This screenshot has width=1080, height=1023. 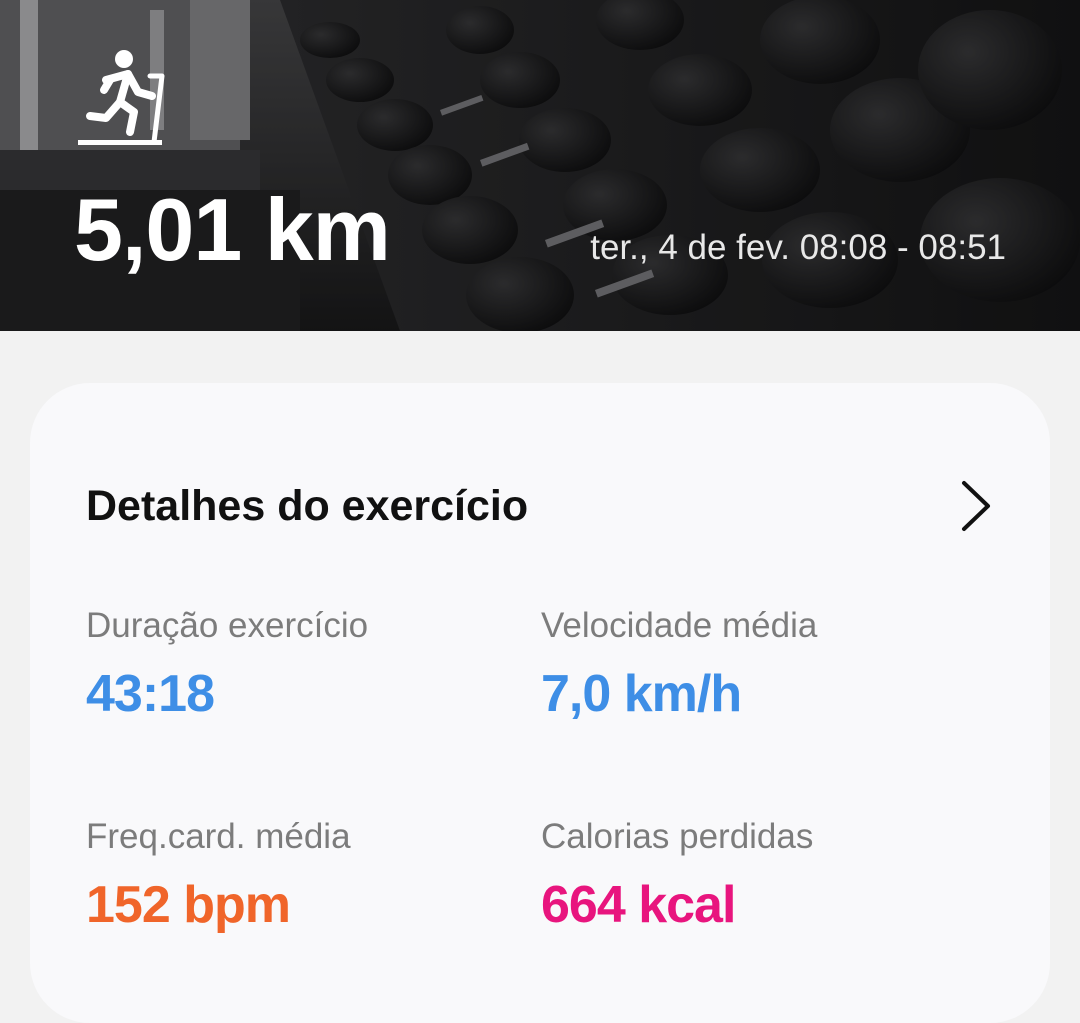 I want to click on stat-label: Freq.card. média, so click(x=218, y=836).